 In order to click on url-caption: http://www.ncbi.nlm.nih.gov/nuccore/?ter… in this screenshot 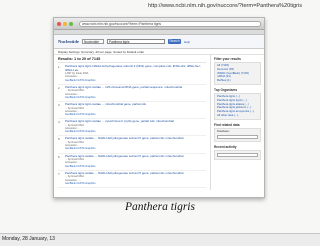, I will do `click(225, 6)`.